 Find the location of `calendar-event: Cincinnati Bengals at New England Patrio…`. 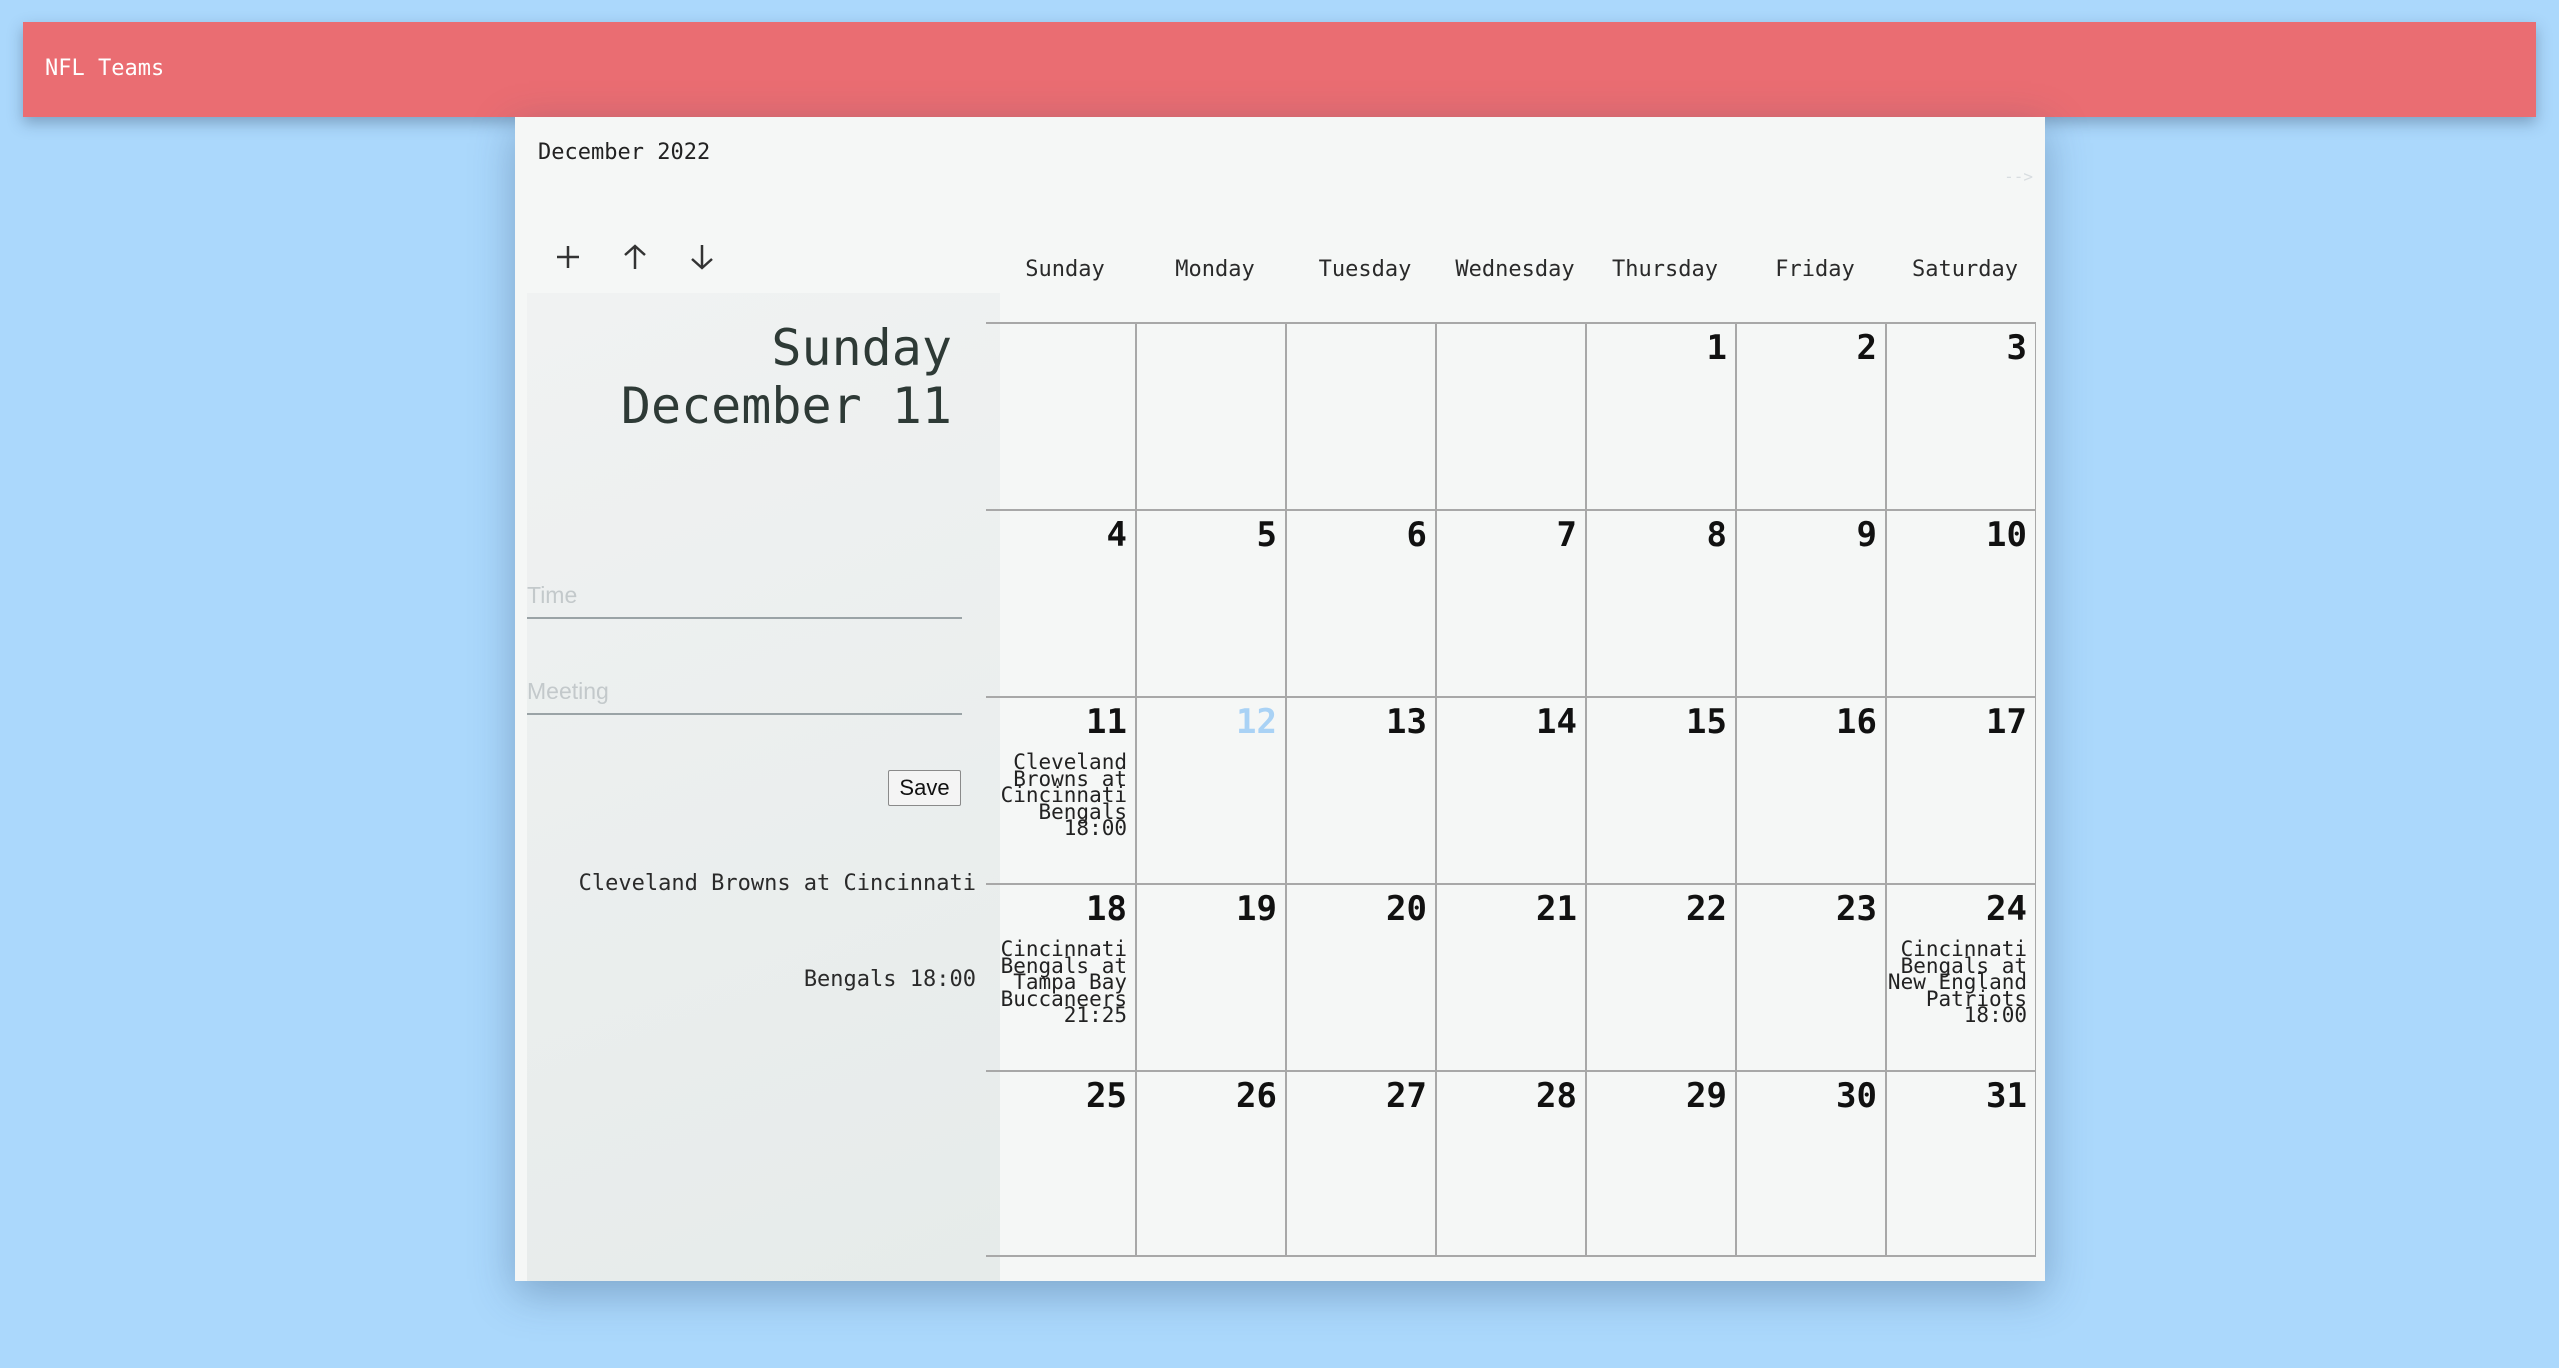

calendar-event: Cincinnati Bengals at New England Patrio… is located at coordinates (1957, 982).